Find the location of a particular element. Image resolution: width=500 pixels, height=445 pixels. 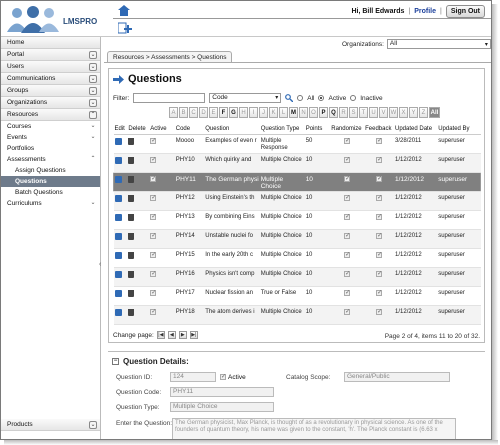

sidebar-item-events: Events ⌄ is located at coordinates (50, 137).